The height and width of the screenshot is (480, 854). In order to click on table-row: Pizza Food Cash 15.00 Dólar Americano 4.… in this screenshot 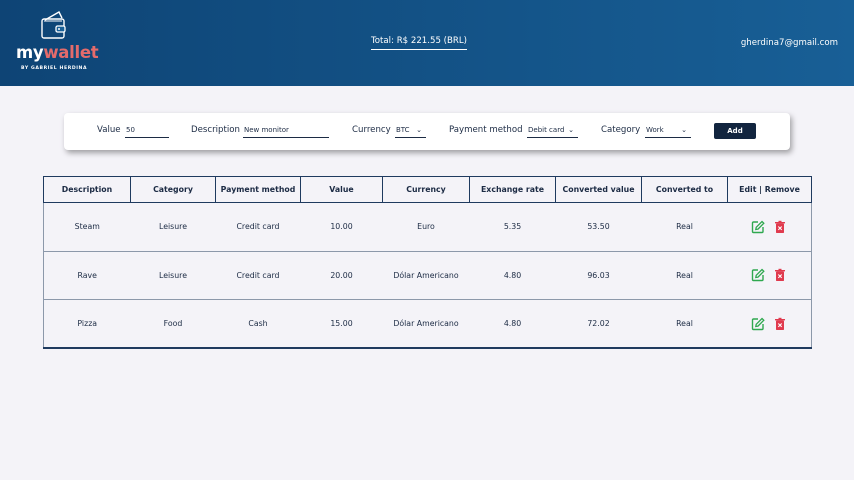, I will do `click(427, 324)`.